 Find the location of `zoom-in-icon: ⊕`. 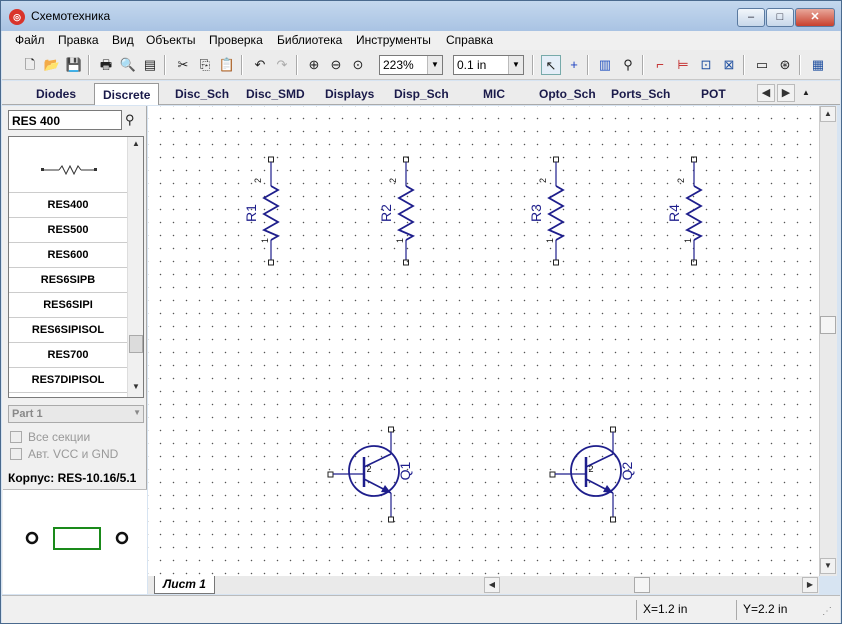

zoom-in-icon: ⊕ is located at coordinates (314, 65).